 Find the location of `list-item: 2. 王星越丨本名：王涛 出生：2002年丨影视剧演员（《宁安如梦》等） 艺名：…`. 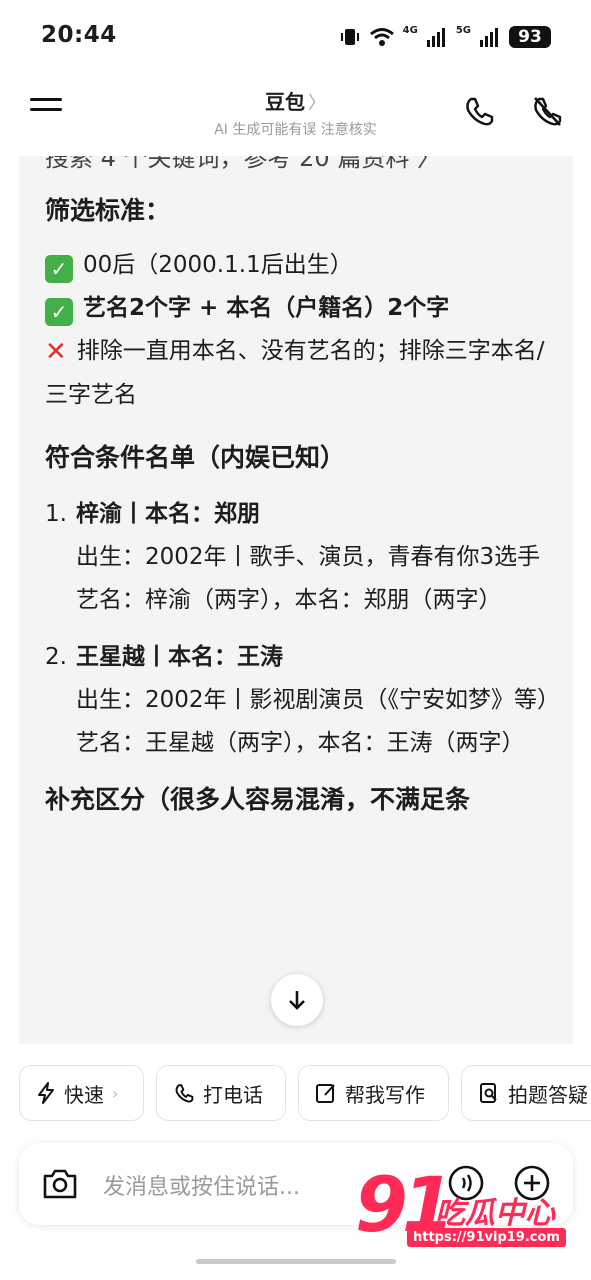

list-item: 2. 王星越丨本名：王涛 出生：2002年丨影视剧演员（《宁安如梦》等） 艺名：… is located at coordinates (303, 700).